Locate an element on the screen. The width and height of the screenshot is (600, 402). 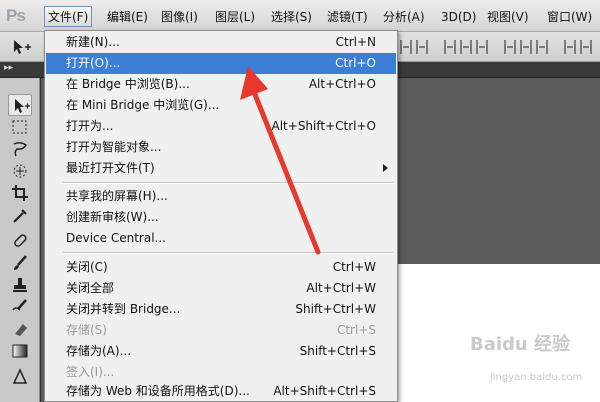
move-tool-icon is located at coordinates (20, 105).